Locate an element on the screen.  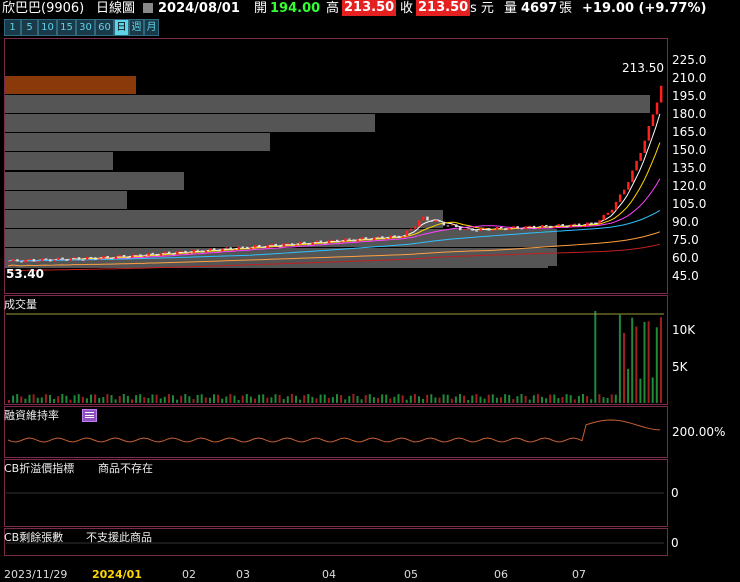
margin-tick: 200.00% is located at coordinates (699, 432).